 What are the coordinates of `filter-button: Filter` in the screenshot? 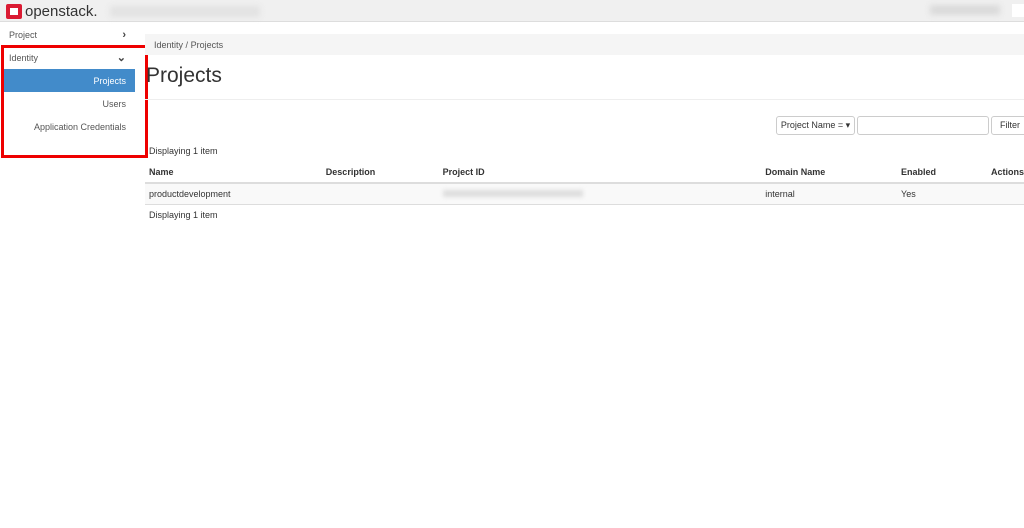 It's located at (1007, 125).